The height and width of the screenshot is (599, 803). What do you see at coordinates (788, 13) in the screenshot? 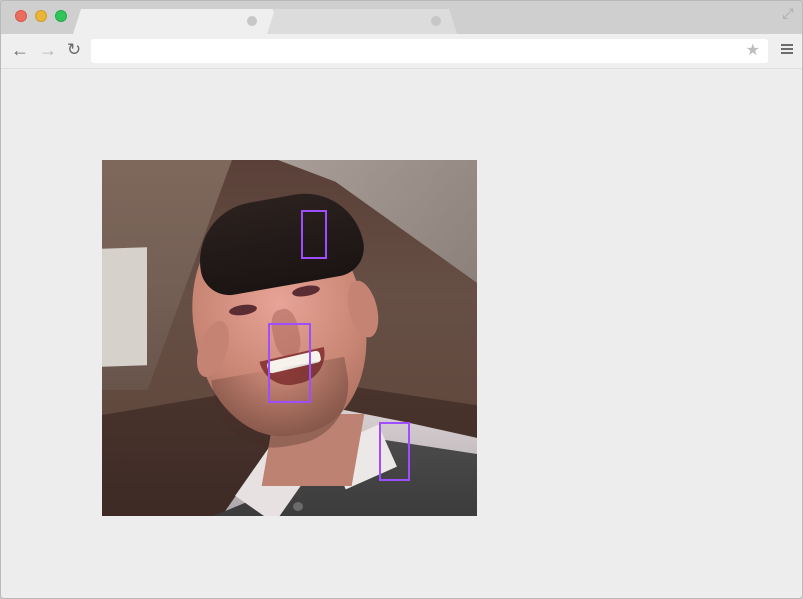
I see `fullscreen-icon: ⤢` at bounding box center [788, 13].